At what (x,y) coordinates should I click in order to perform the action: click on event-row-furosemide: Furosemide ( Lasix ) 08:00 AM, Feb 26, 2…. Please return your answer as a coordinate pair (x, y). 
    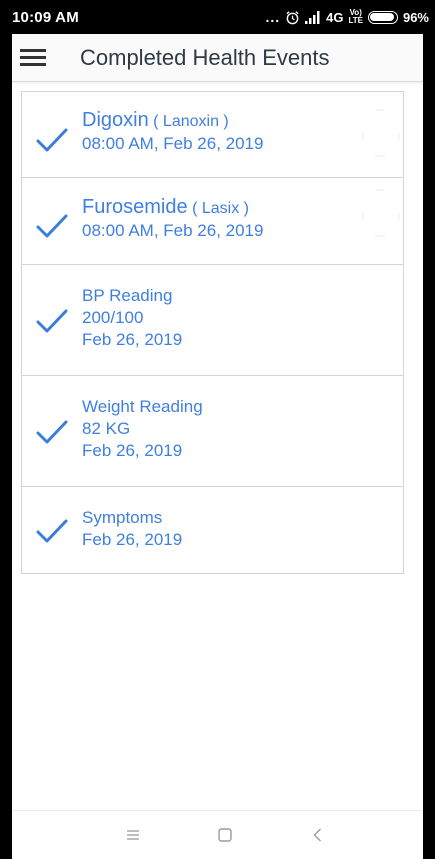
    Looking at the image, I should click on (212, 221).